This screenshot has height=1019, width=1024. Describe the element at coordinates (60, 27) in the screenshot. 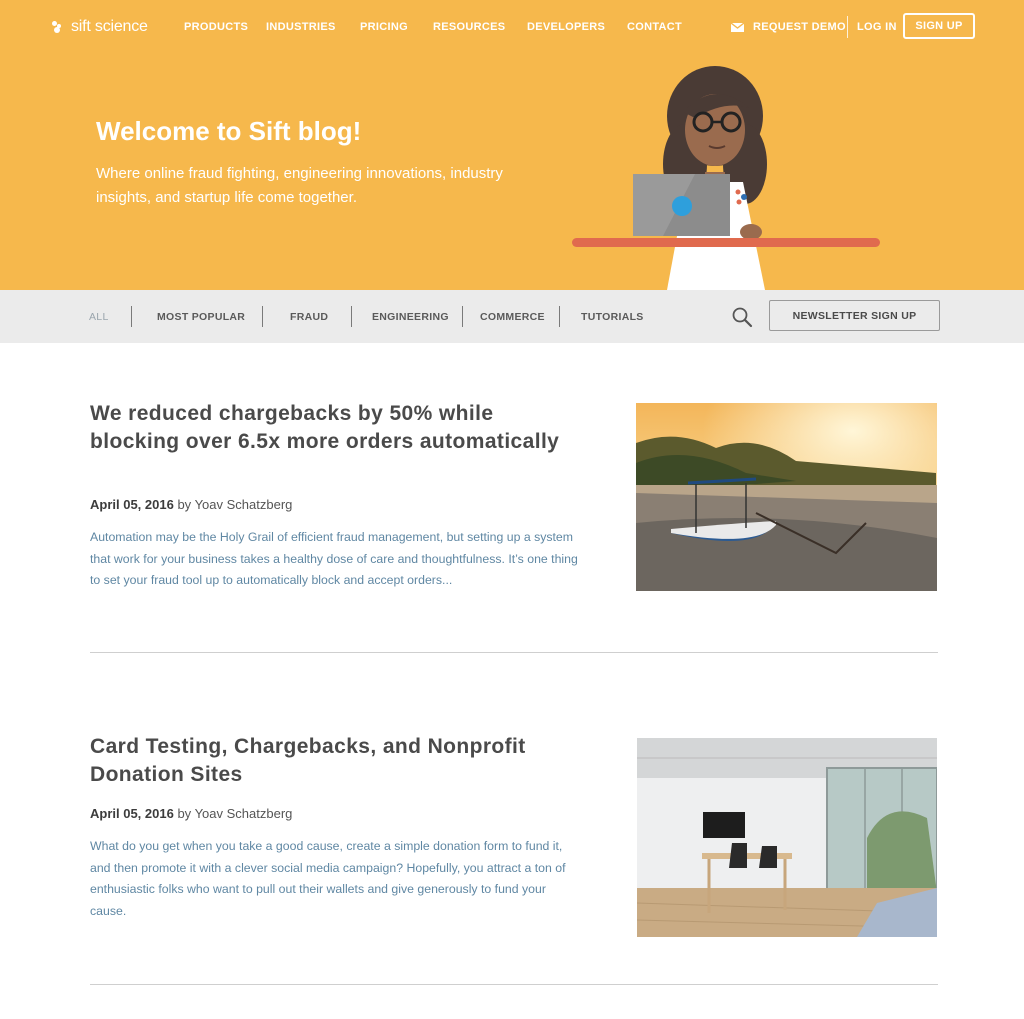

I see `sift-logo-icon` at that location.